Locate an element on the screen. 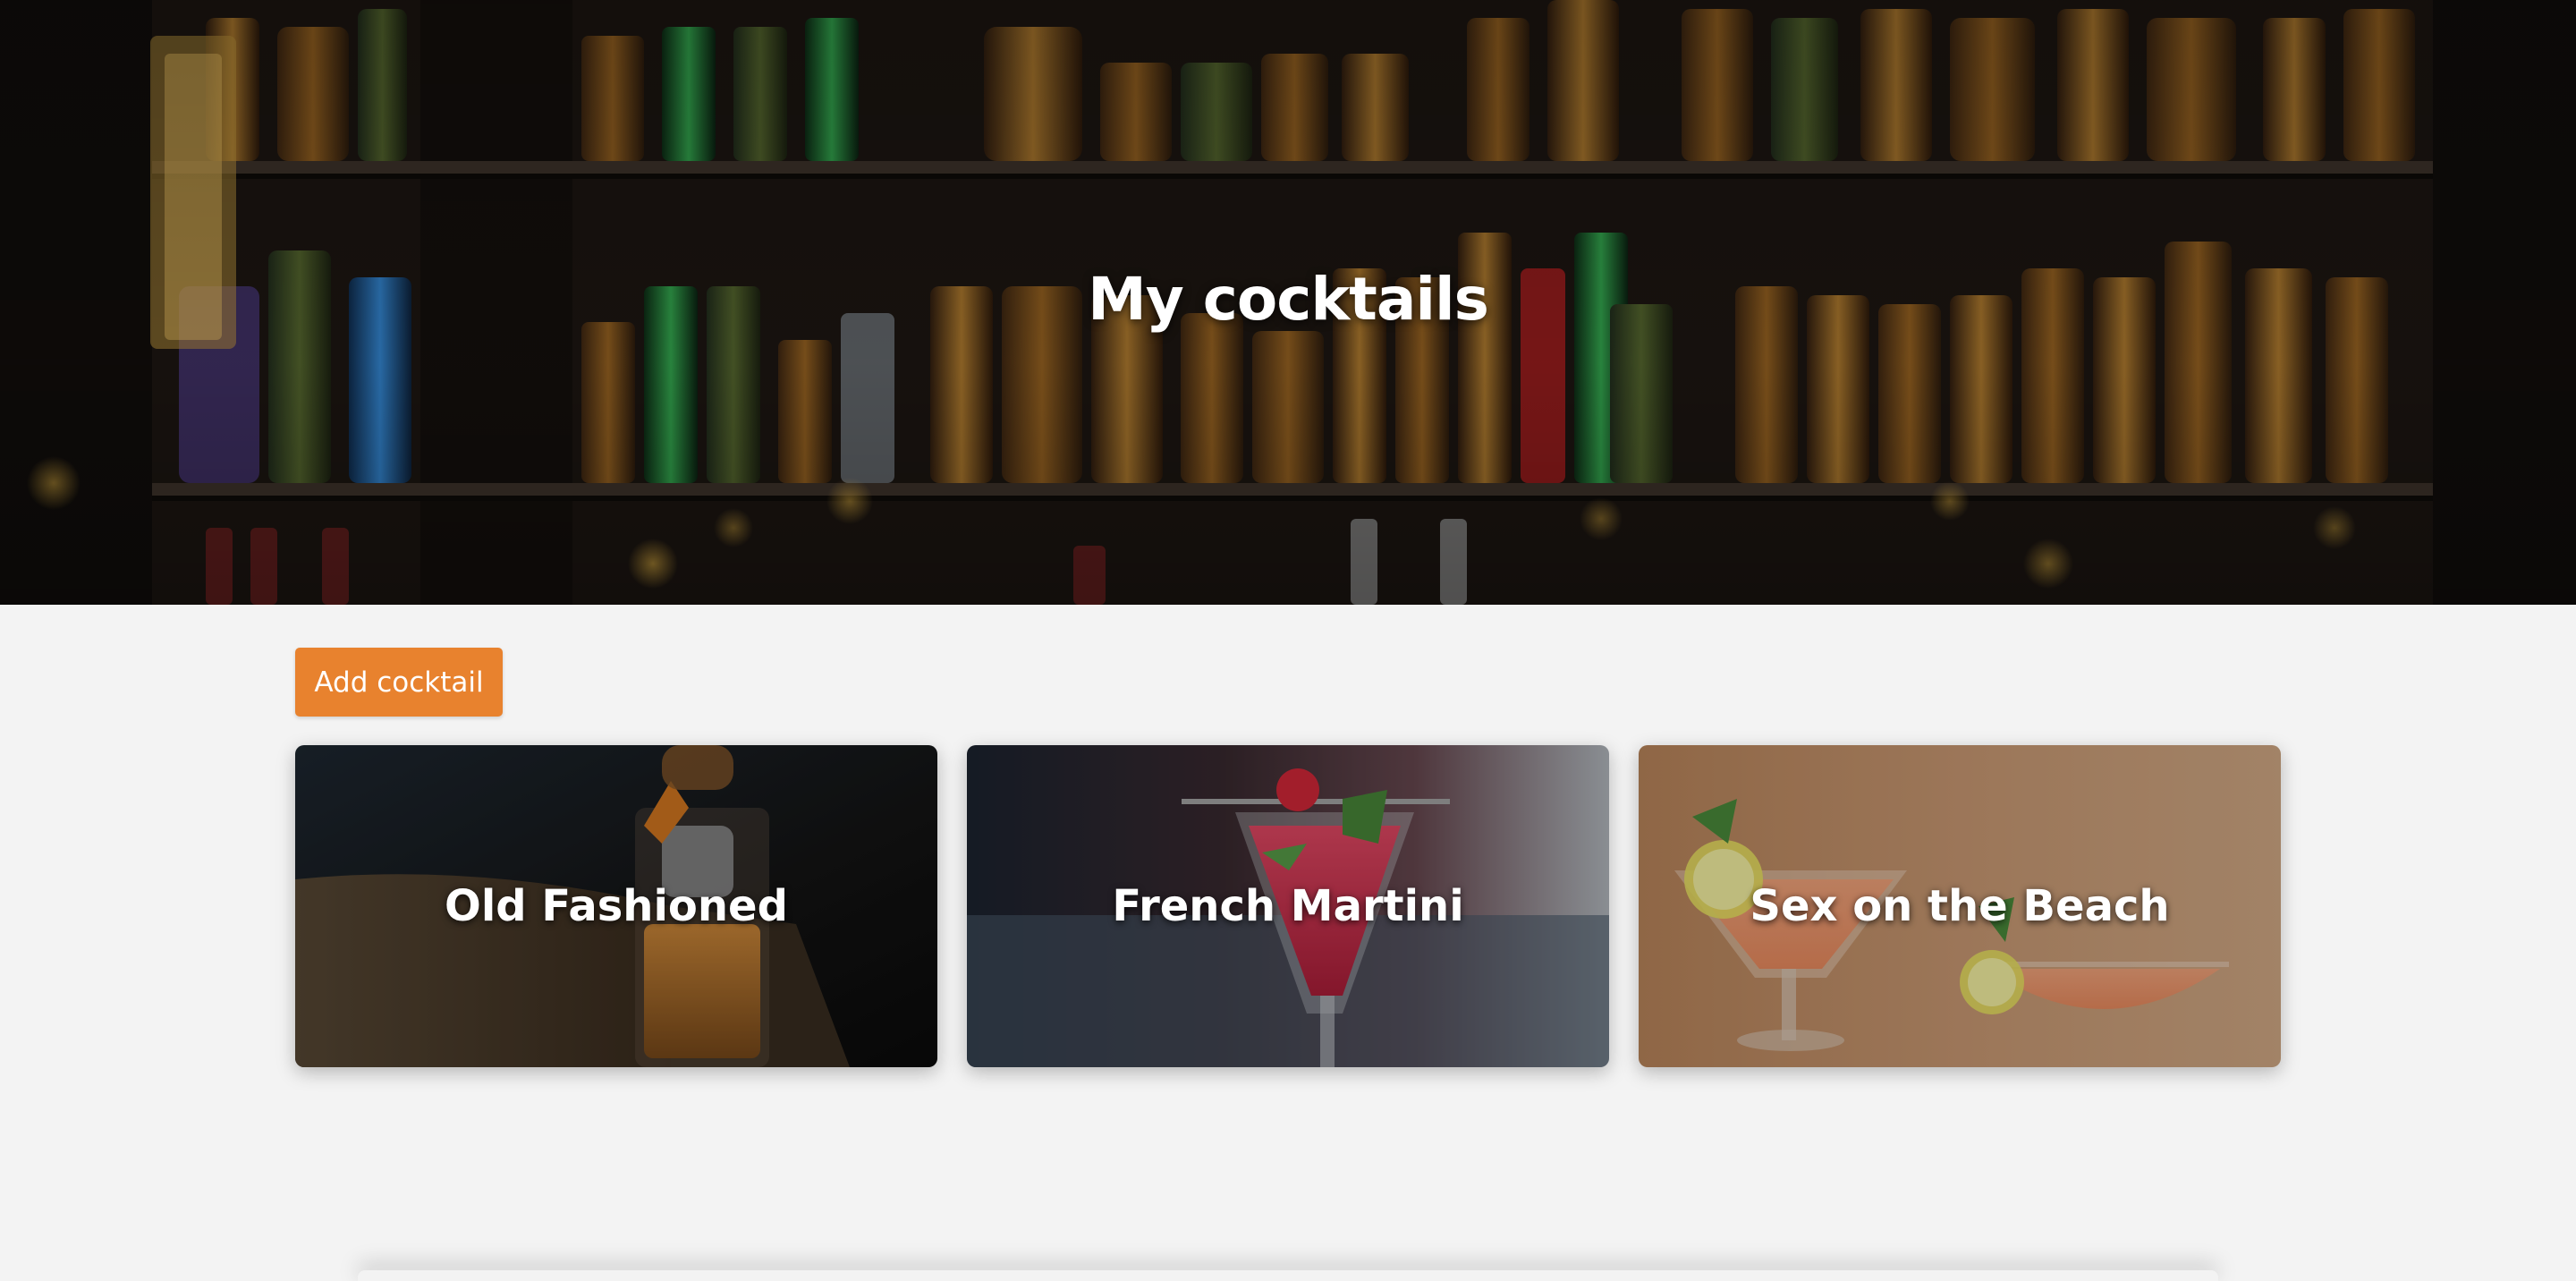 The image size is (2576, 1281). cocktail-card-french-martini: French Martini is located at coordinates (1288, 906).